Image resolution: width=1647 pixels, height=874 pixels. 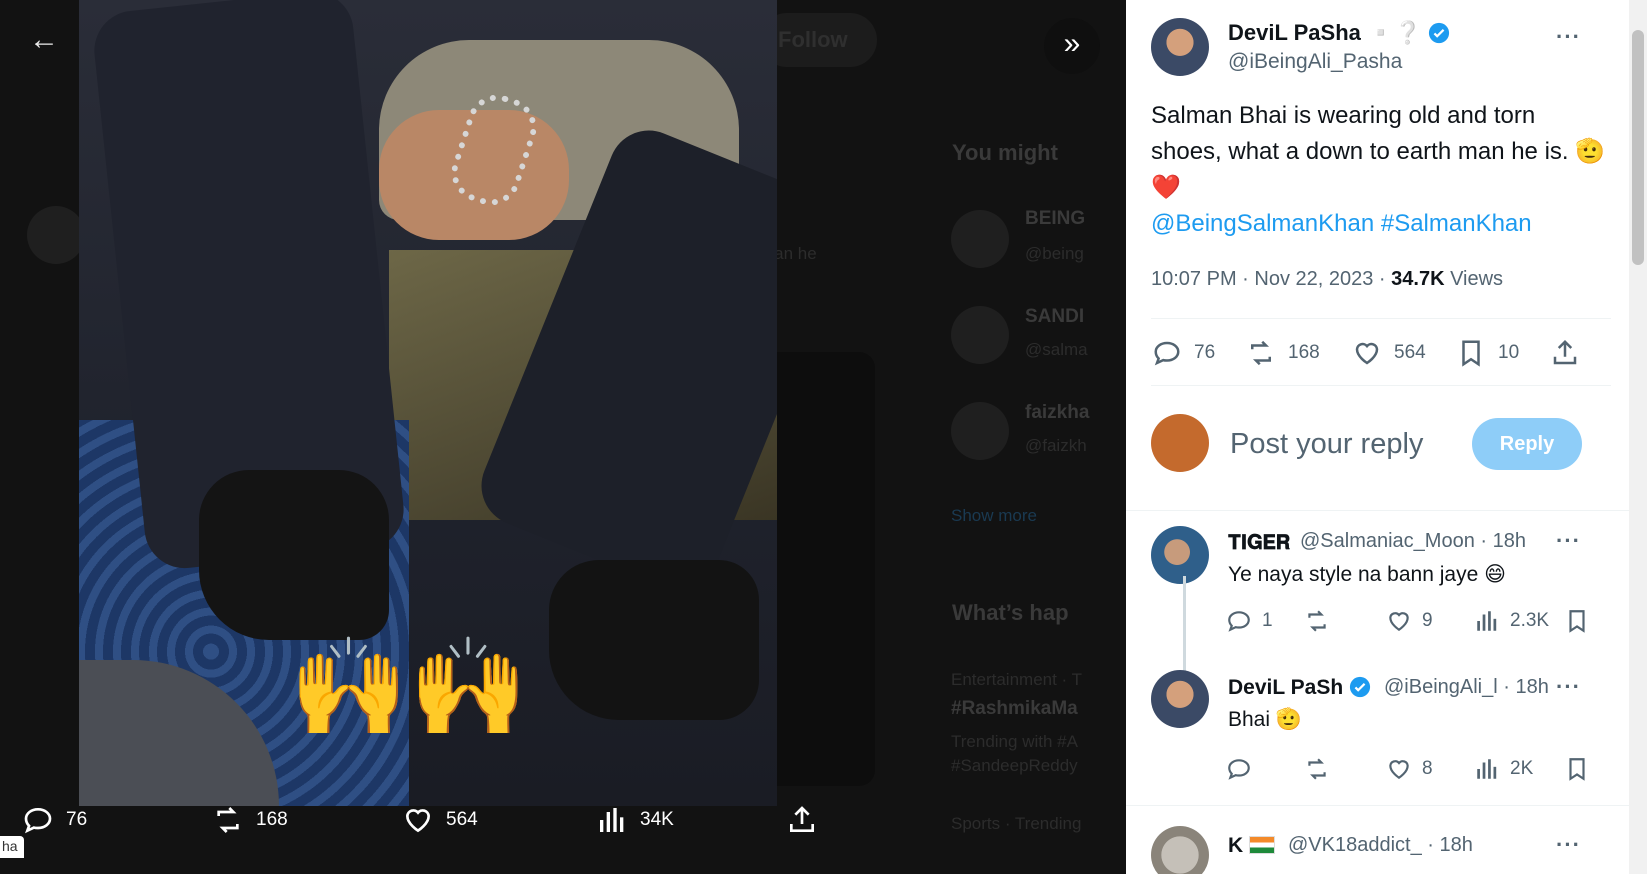 What do you see at coordinates (54, 820) in the screenshot?
I see `reply-action: 76` at bounding box center [54, 820].